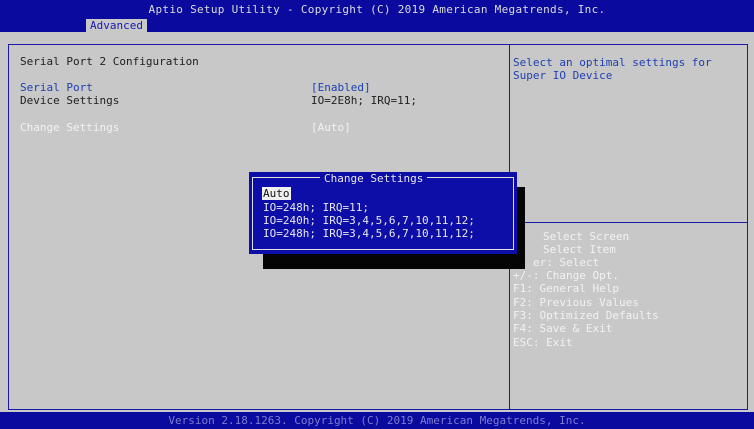  Describe the element at coordinates (566, 262) in the screenshot. I see `key-enter-select: er: Select` at that location.